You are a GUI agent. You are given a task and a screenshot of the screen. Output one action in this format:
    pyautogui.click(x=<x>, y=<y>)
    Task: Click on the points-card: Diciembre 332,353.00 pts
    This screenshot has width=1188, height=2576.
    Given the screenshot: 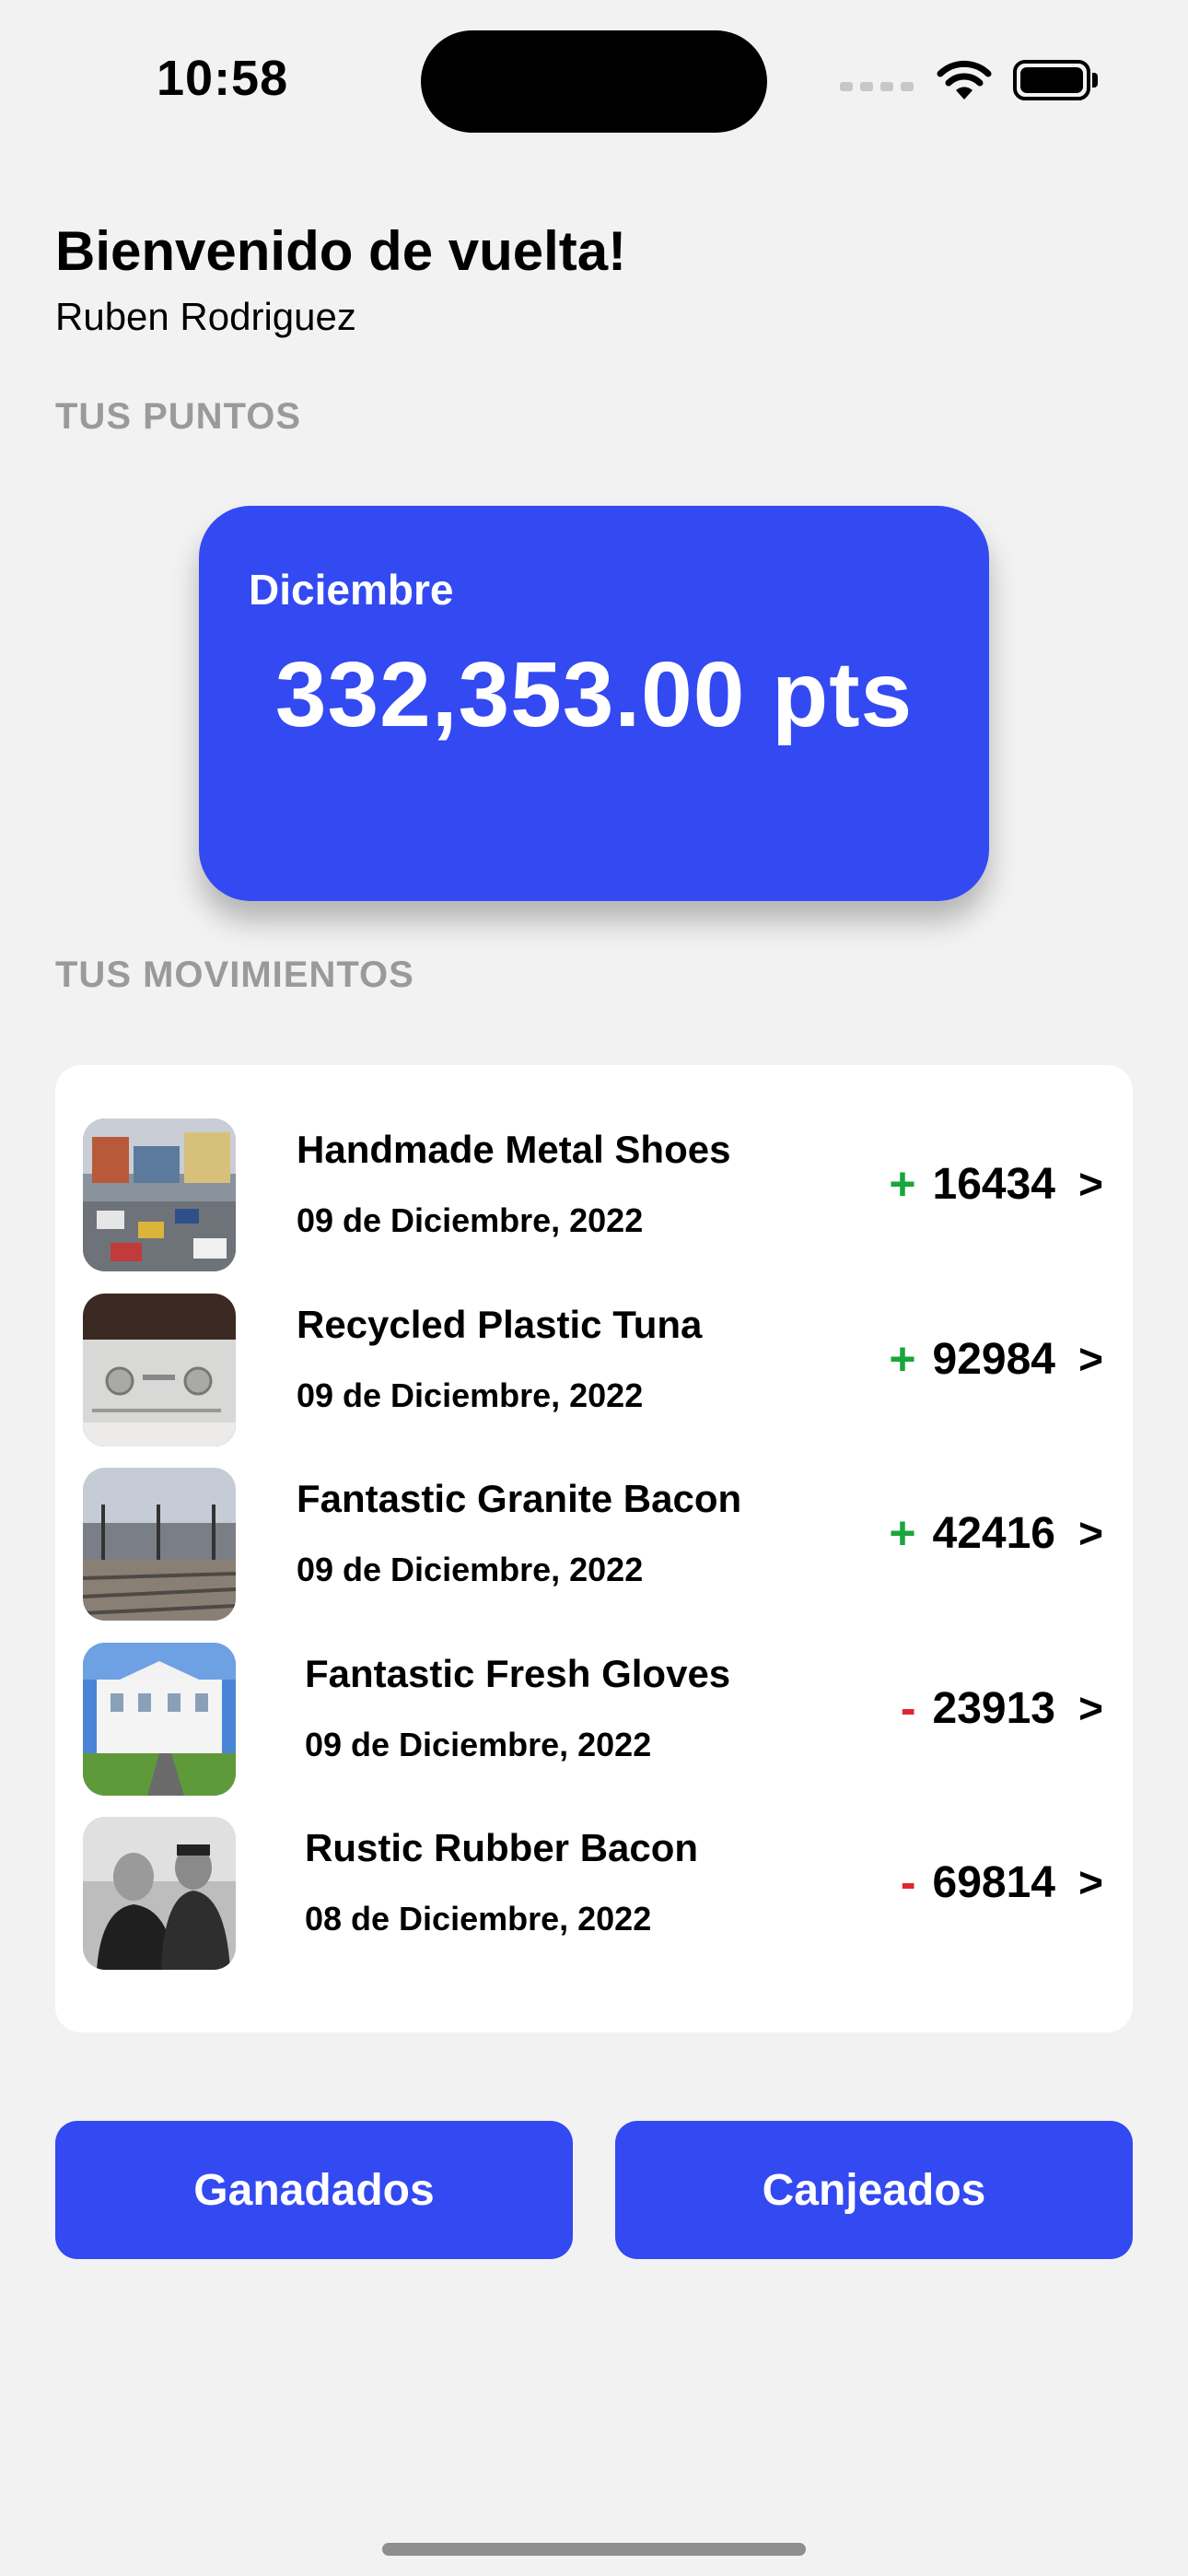 What is the action you would take?
    pyautogui.click(x=594, y=703)
    